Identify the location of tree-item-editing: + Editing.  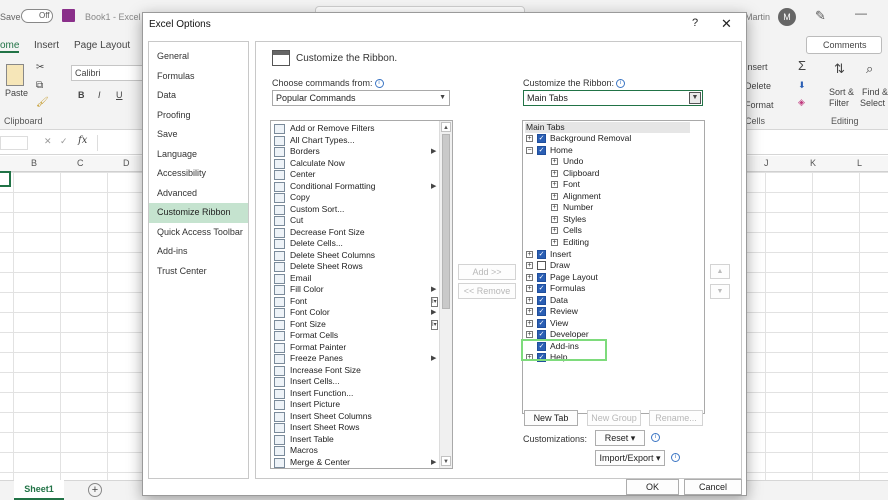
(607, 243).